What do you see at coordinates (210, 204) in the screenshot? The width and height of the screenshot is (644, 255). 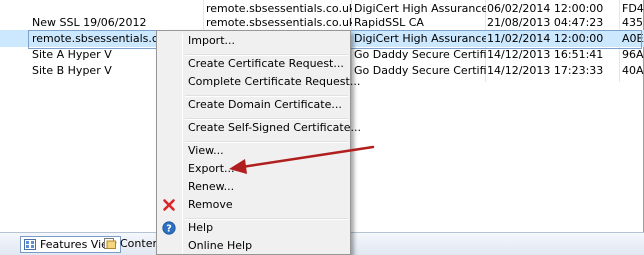 I see `menu-item-label: Remove` at bounding box center [210, 204].